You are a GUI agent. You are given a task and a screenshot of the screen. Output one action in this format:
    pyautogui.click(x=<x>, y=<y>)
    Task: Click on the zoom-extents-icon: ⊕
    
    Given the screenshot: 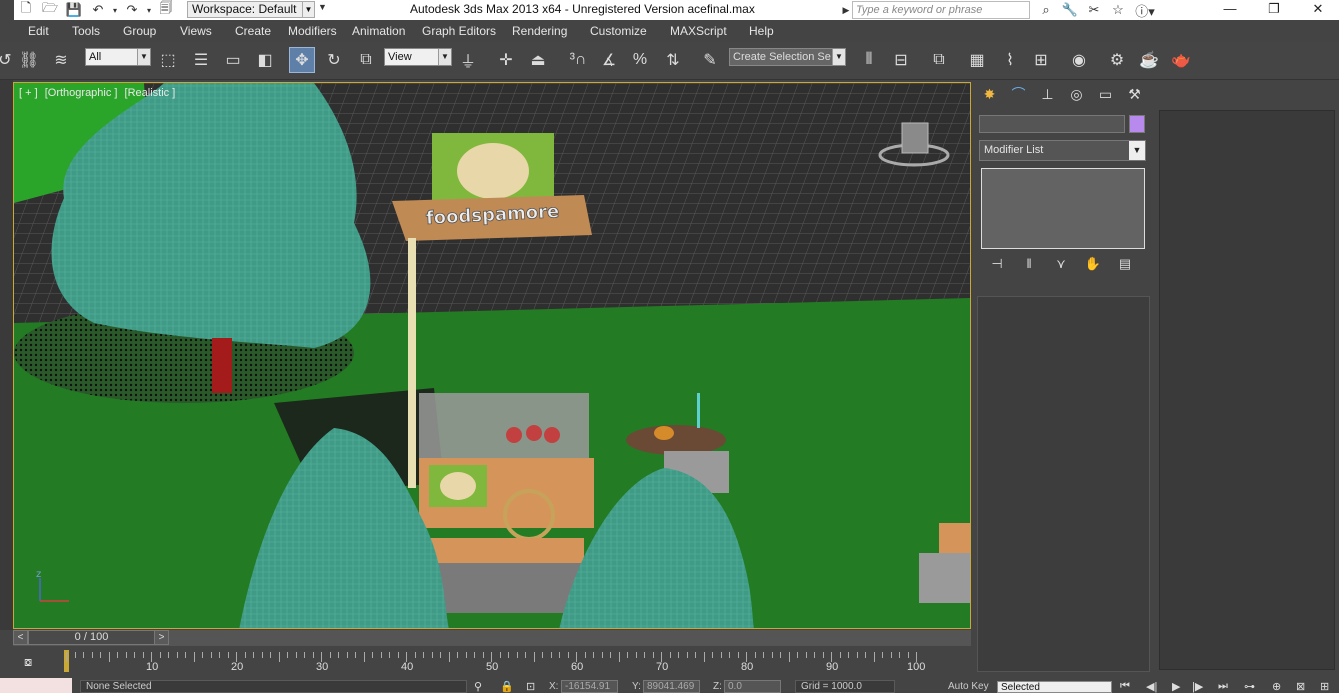 What is the action you would take?
    pyautogui.click(x=1276, y=686)
    